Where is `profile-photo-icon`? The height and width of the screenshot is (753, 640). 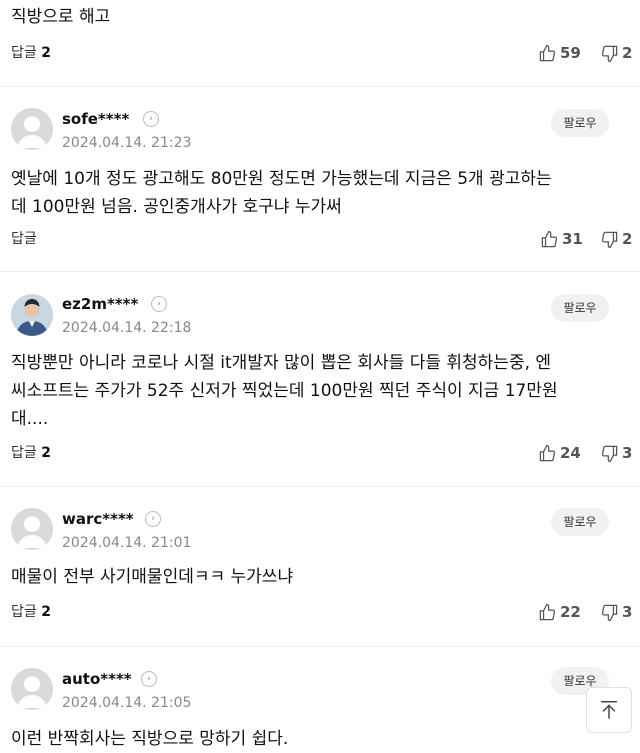
profile-photo-icon is located at coordinates (32, 315).